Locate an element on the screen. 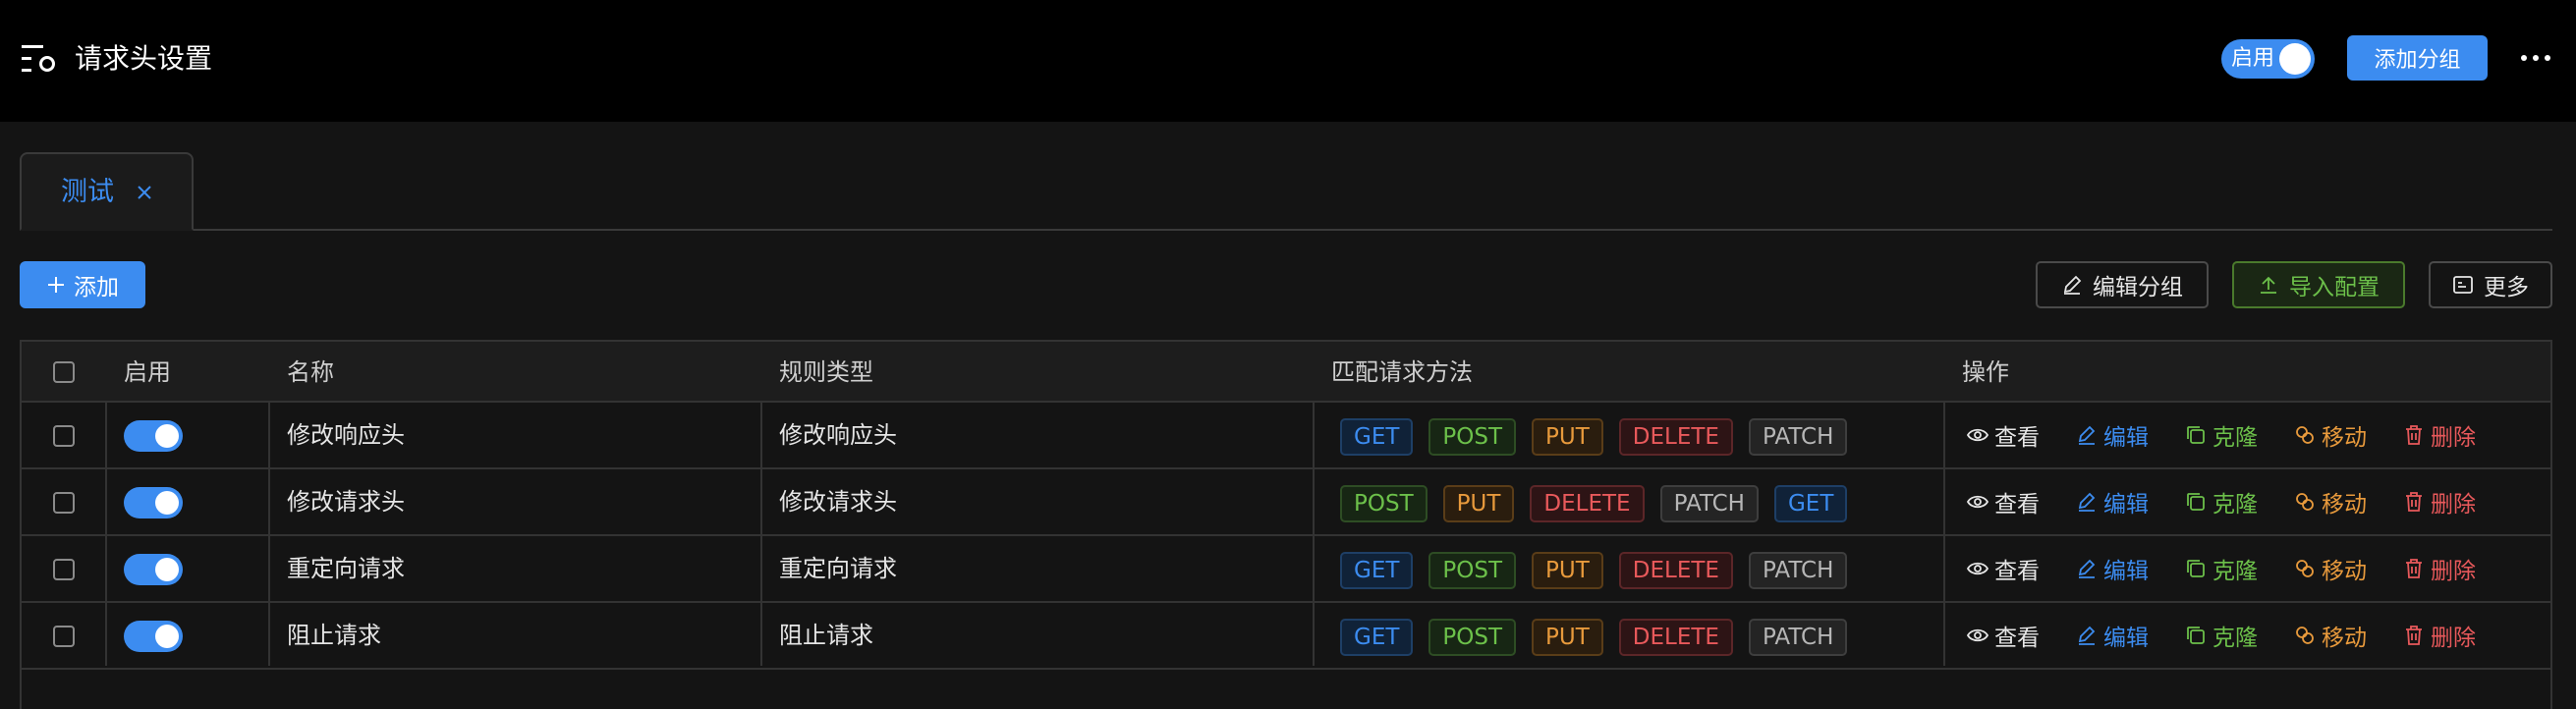 This screenshot has width=2576, height=709. rule-type: 阻止请求 is located at coordinates (826, 635).